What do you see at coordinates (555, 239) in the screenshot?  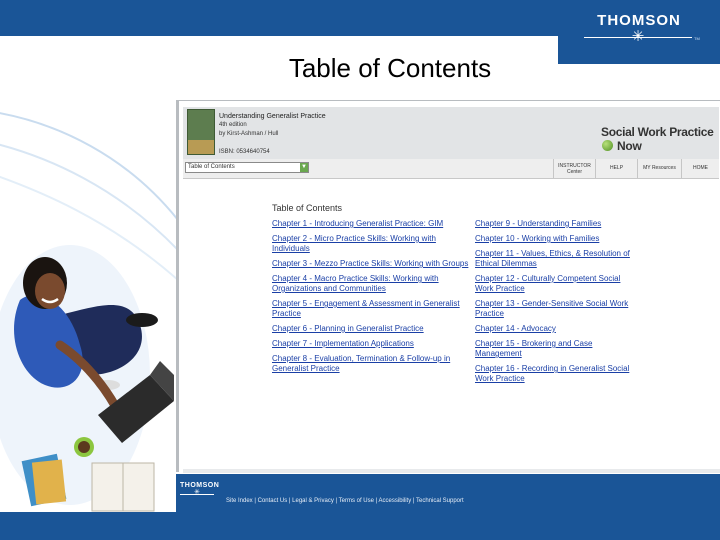 I see `toc-link-chapter-10: Chapter 10 - Working with Families` at bounding box center [555, 239].